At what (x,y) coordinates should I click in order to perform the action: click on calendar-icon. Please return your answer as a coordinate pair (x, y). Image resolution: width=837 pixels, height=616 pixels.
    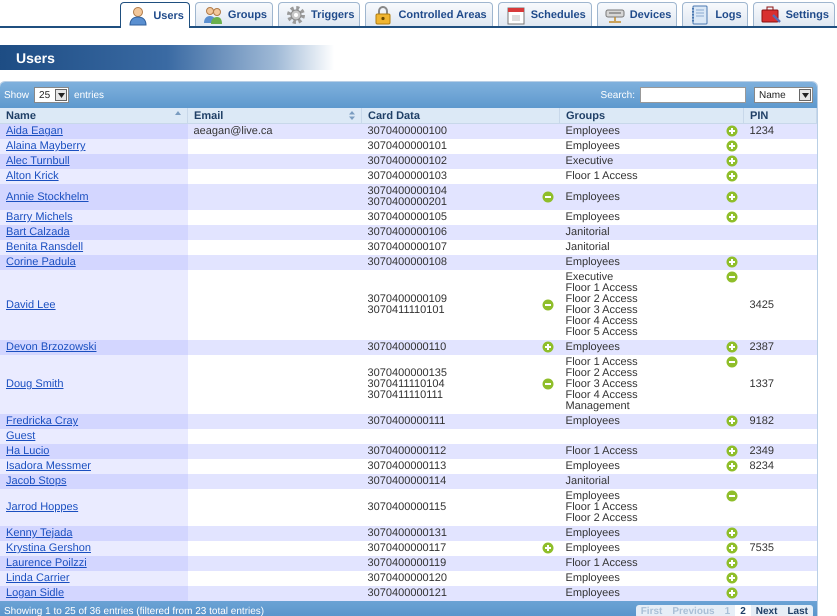
    Looking at the image, I should click on (516, 14).